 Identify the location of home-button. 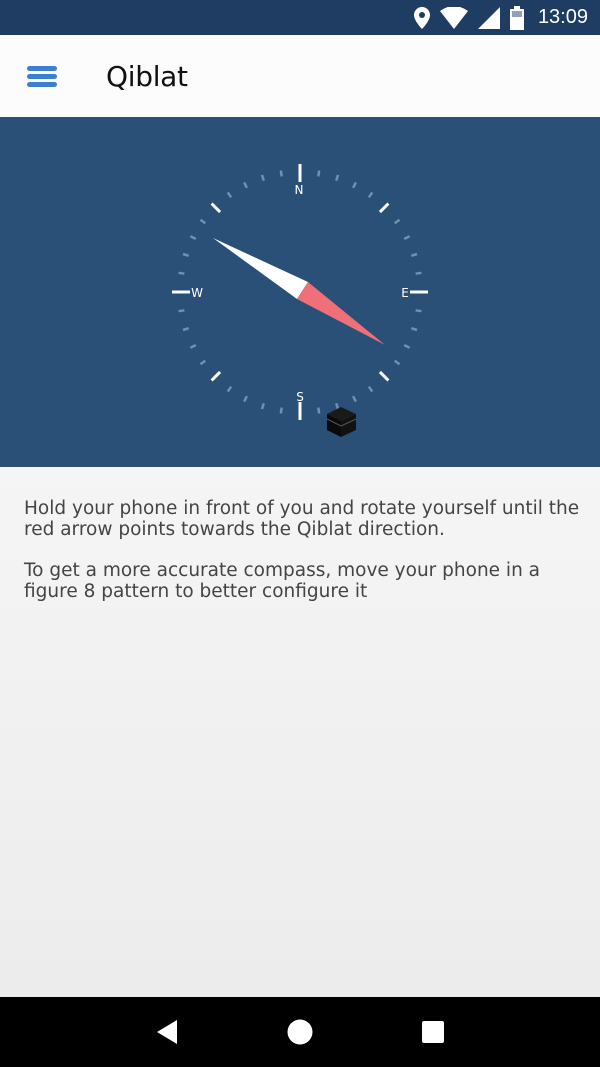
(300, 1032).